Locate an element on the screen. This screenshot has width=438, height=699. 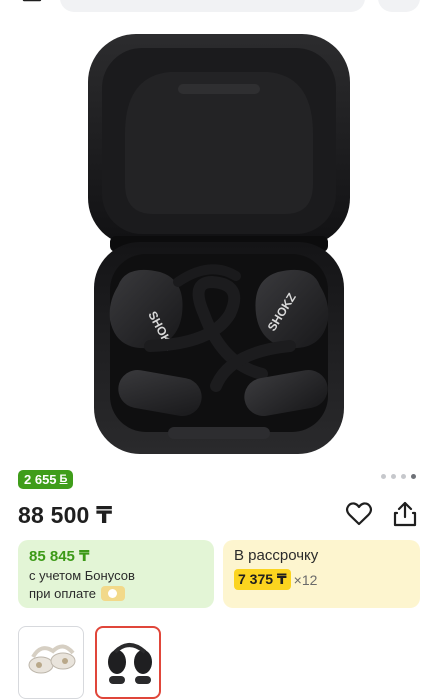
top-action-button is located at coordinates (399, 6).